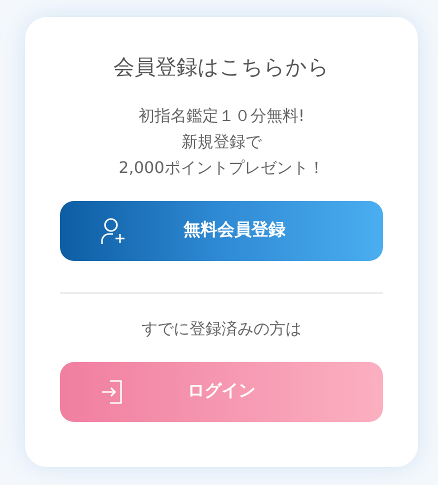  Describe the element at coordinates (221, 168) in the screenshot. I see `promo-text: 2,000ポイントプレゼント！` at that location.